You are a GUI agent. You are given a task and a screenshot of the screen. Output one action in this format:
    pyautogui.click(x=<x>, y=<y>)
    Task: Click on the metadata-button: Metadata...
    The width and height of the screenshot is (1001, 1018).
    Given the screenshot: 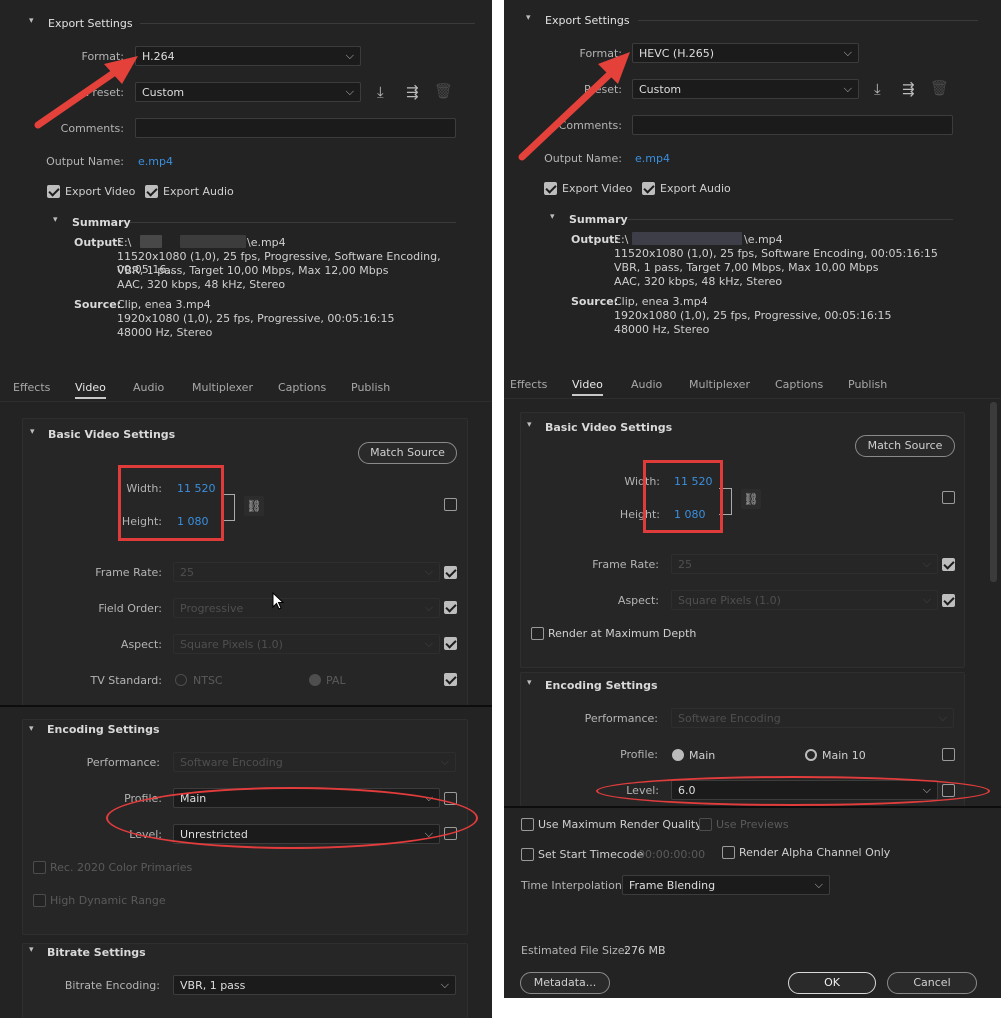 What is the action you would take?
    pyautogui.click(x=565, y=983)
    